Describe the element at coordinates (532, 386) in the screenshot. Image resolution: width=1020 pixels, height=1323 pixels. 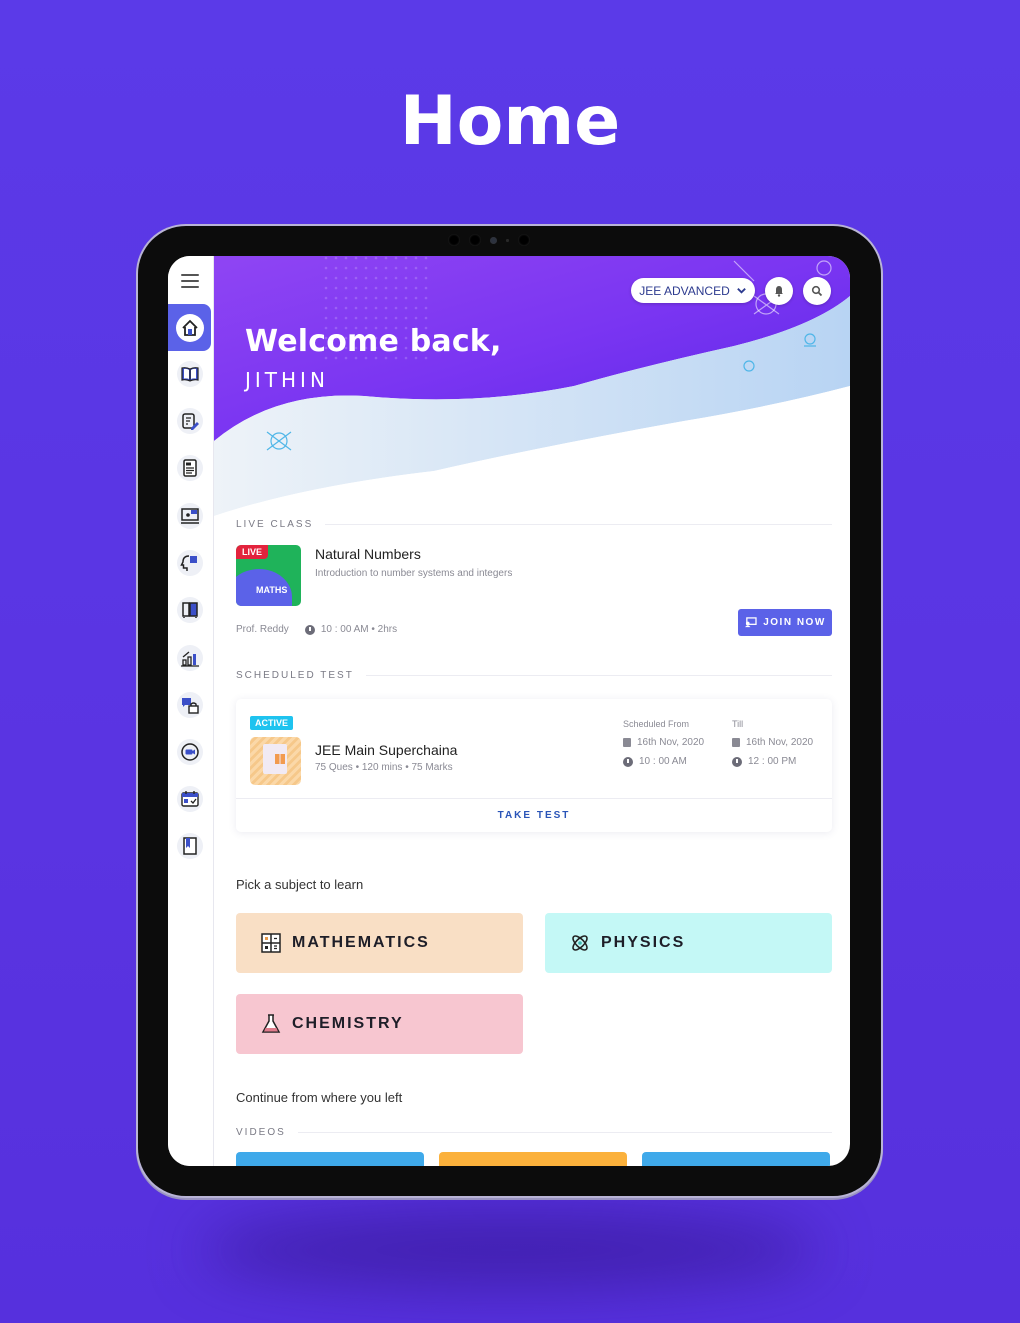
I see `hero-banner: Welcome back, JITHIN JEE ADVANCED` at that location.